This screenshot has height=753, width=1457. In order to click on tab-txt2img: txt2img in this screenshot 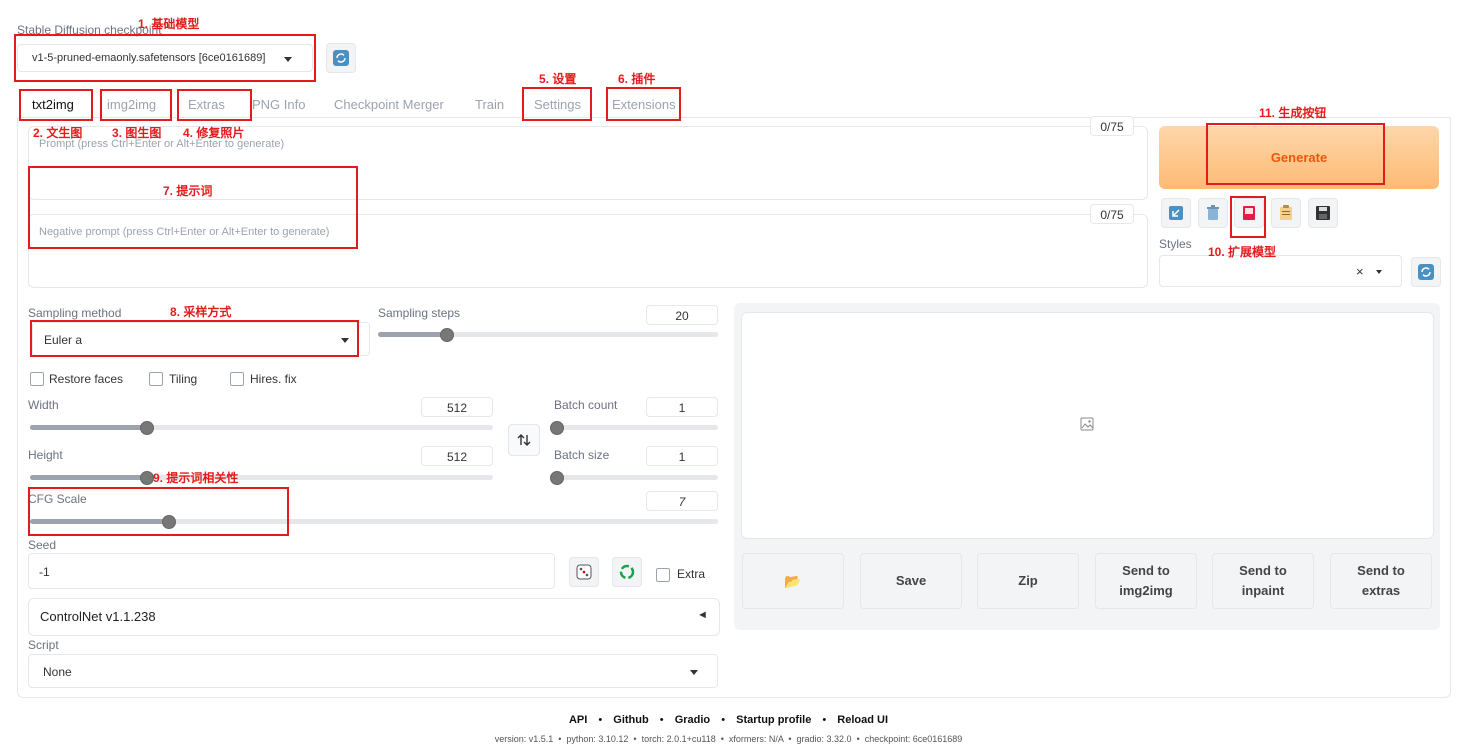, I will do `click(53, 105)`.